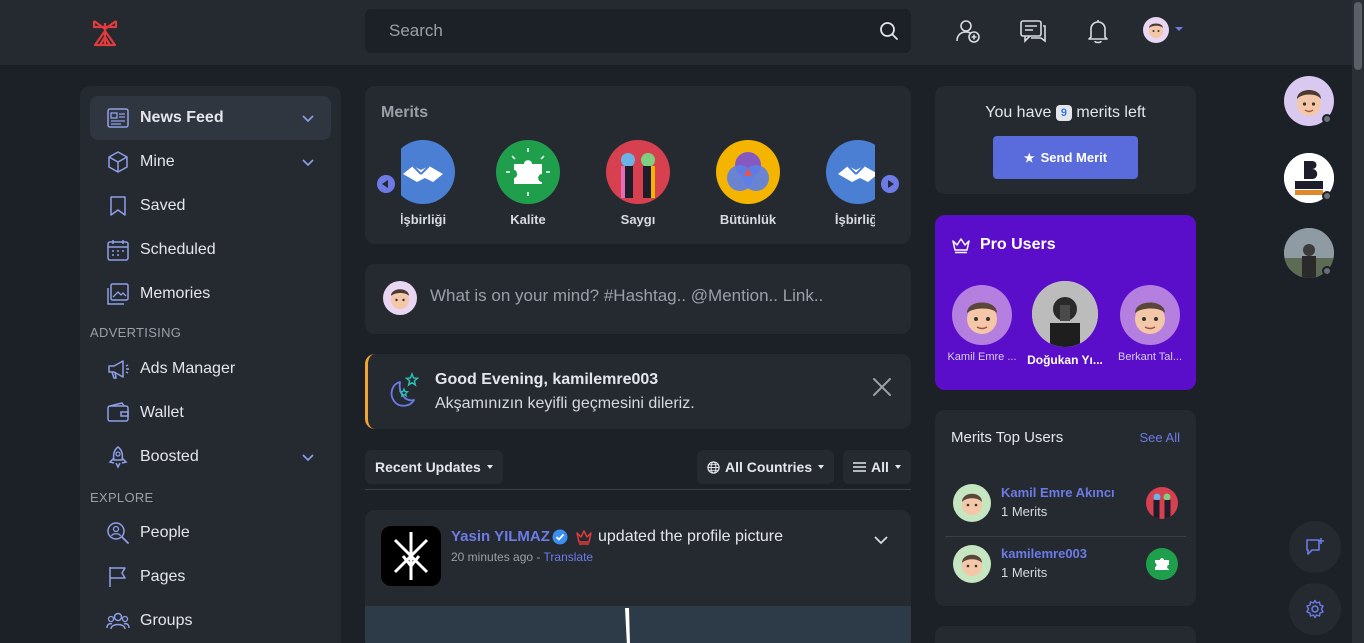  I want to click on scrollbar, so click(1358, 321).